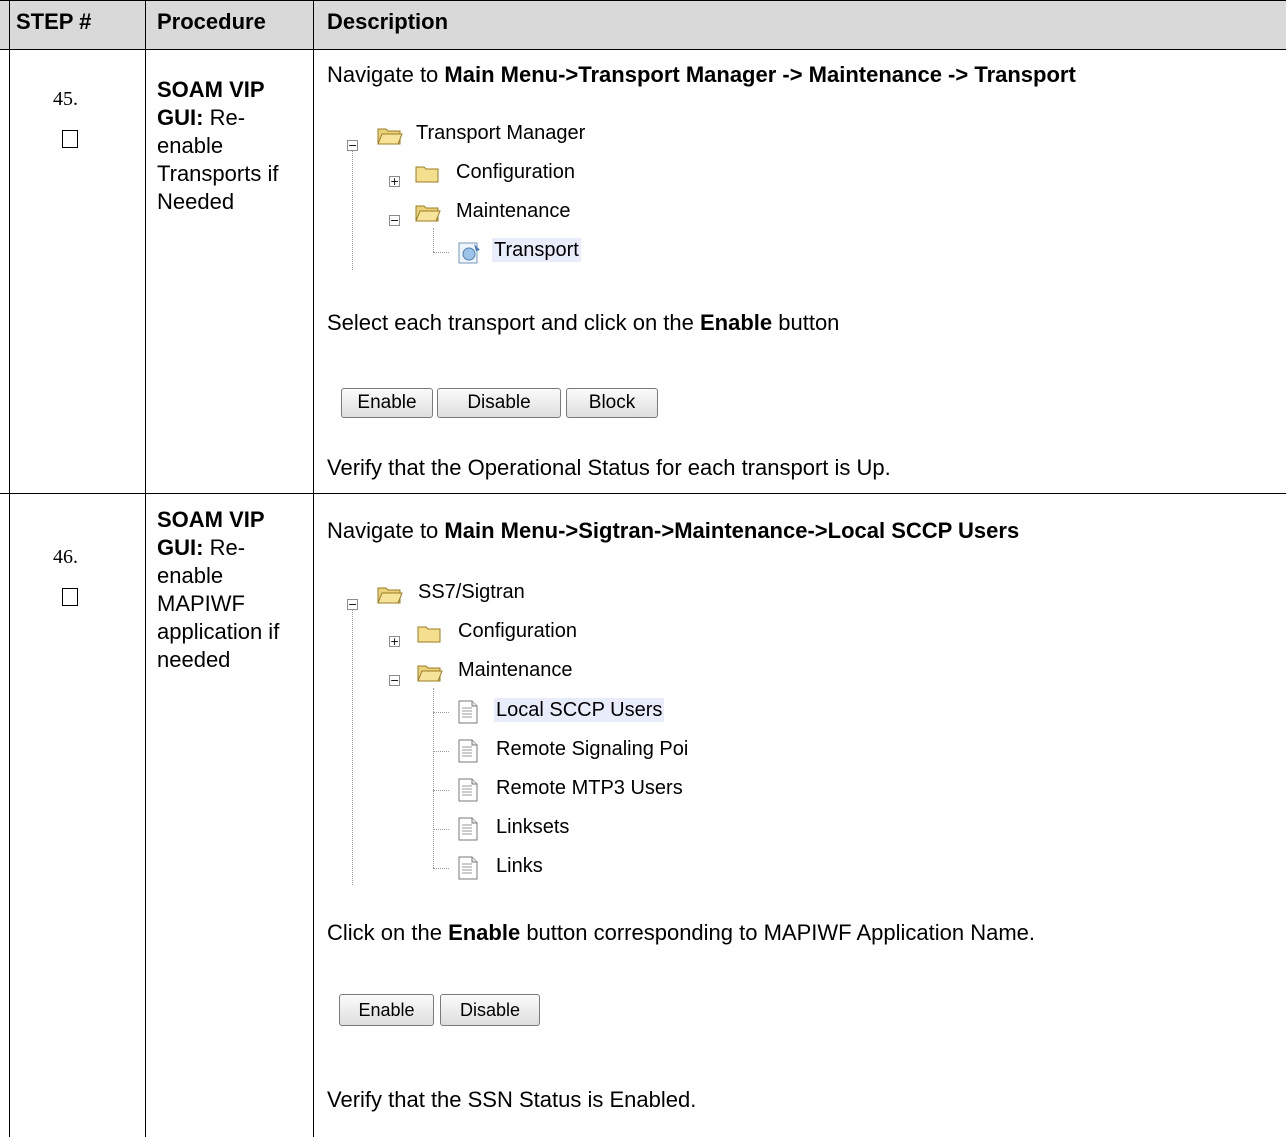  Describe the element at coordinates (65, 99) in the screenshot. I see `step-number: 45.` at that location.